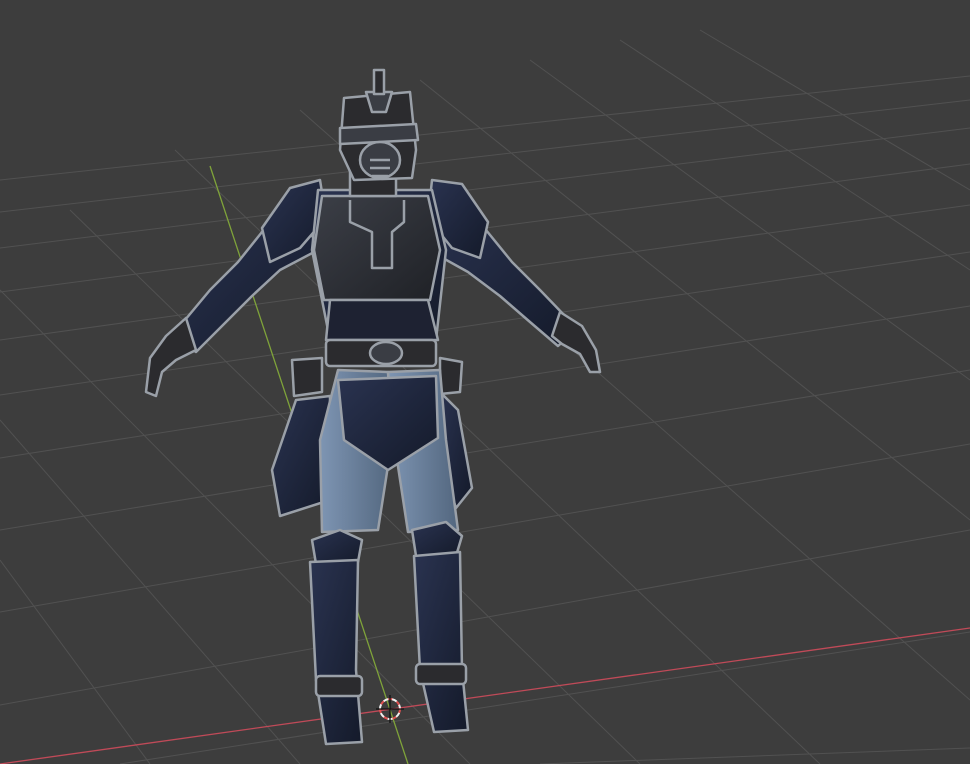  Describe the element at coordinates (386, 353) in the screenshot. I see `belt-buckle` at that location.